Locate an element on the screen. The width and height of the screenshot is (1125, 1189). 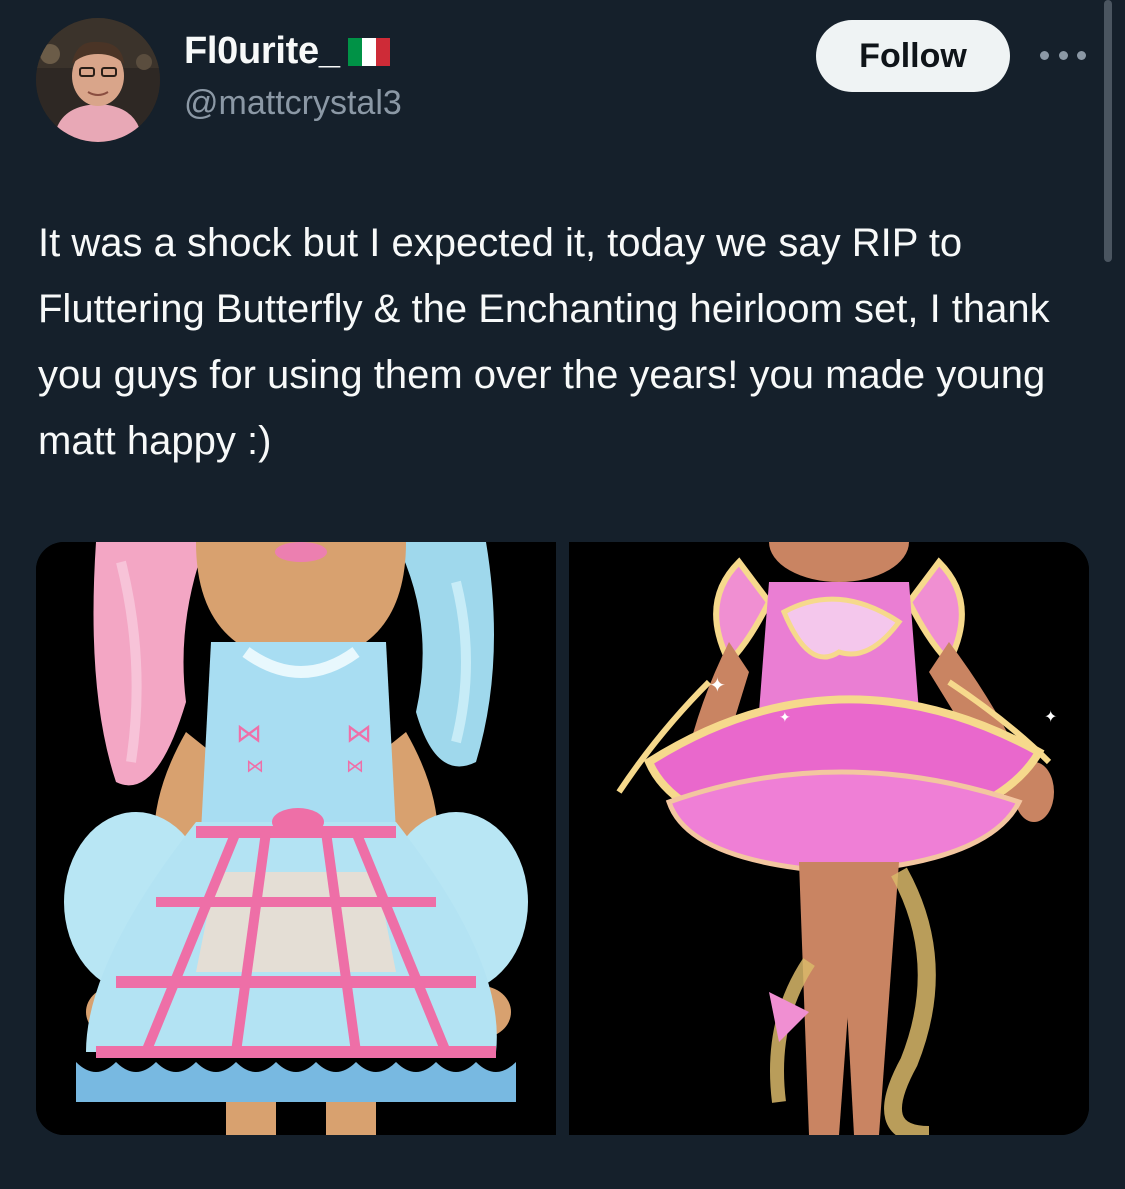
author-avatar is located at coordinates (98, 80).